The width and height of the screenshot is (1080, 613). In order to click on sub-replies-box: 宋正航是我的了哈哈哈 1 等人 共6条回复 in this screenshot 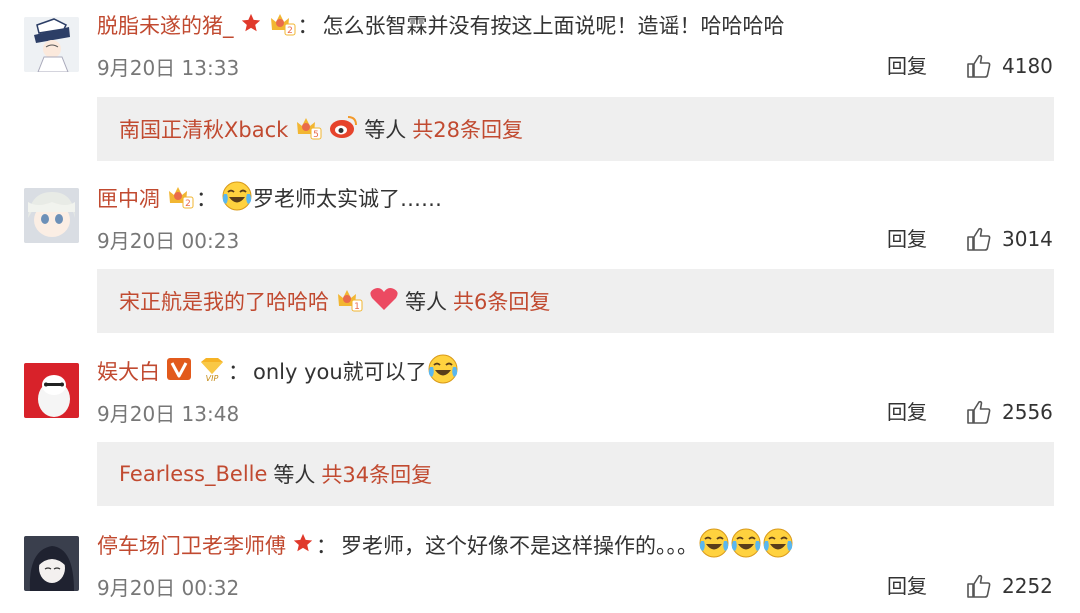, I will do `click(575, 301)`.